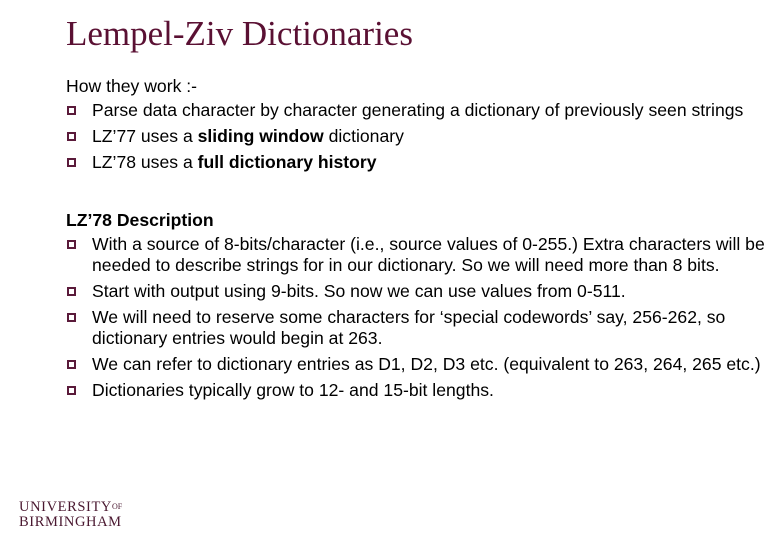 This screenshot has width=780, height=540. What do you see at coordinates (117, 506) in the screenshot?
I see `logo-of: OF` at bounding box center [117, 506].